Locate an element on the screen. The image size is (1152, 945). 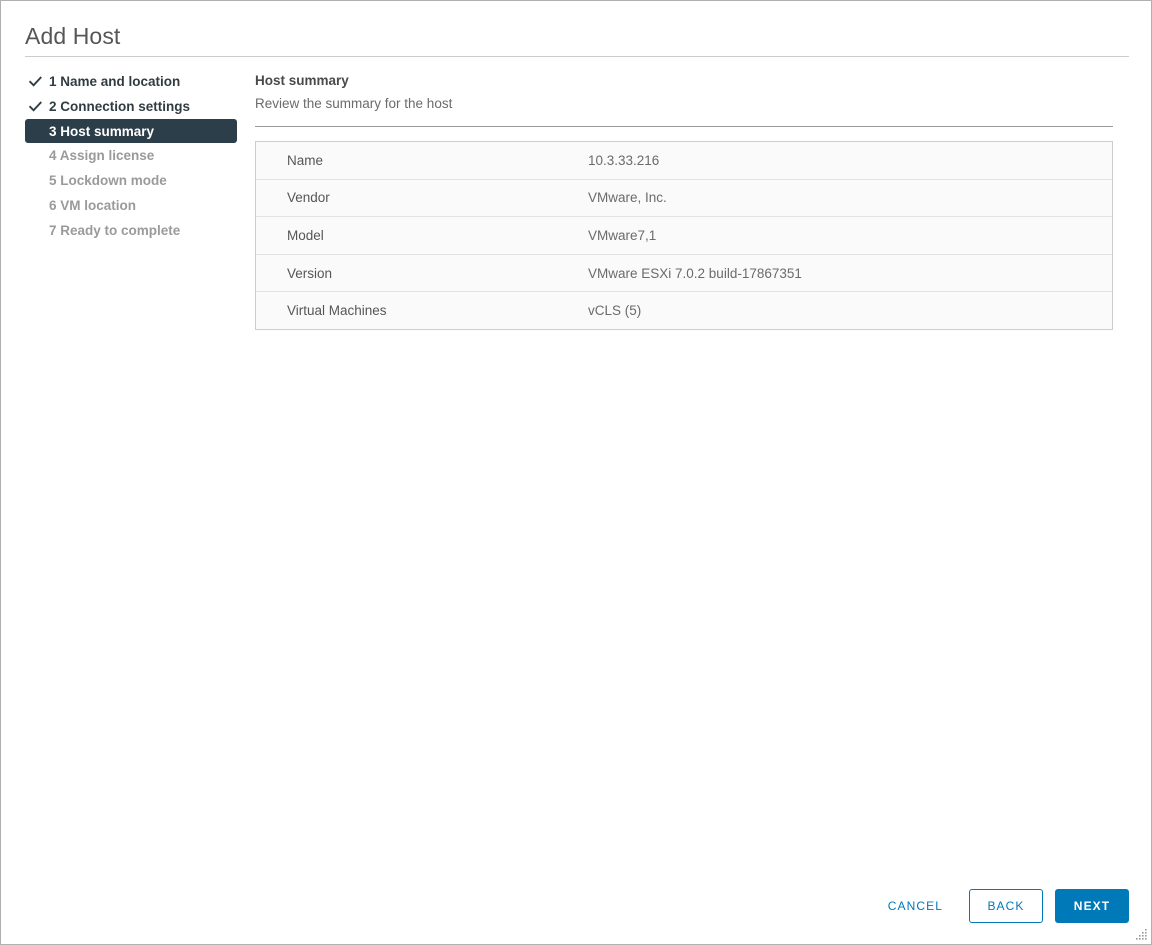
sidebar-step-name-and-location: 1 Name and location is located at coordinates (131, 81).